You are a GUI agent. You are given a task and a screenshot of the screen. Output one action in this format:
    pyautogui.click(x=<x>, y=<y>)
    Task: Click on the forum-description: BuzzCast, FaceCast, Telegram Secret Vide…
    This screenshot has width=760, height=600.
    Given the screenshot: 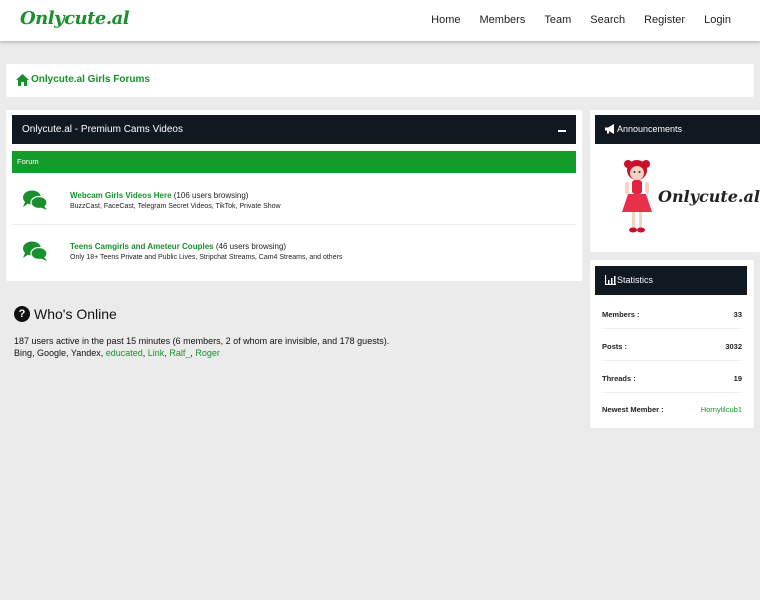 What is the action you would take?
    pyautogui.click(x=175, y=206)
    